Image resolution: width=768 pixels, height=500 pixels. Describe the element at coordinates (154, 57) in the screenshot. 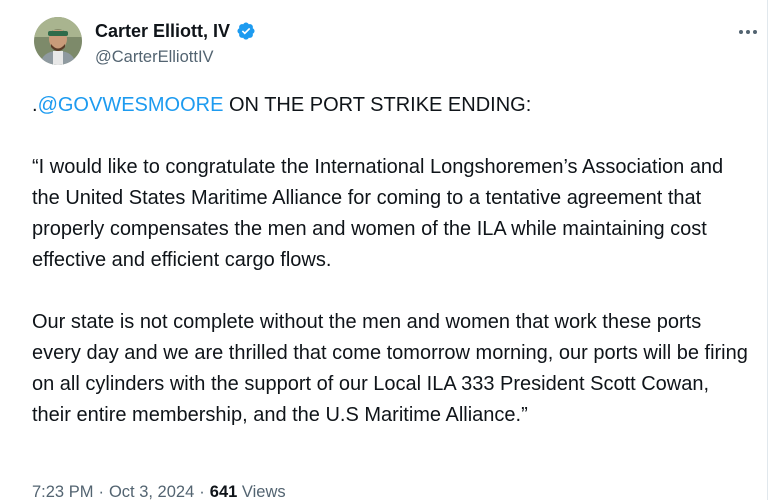

I see `author-handle: @CarterElliottIV` at that location.